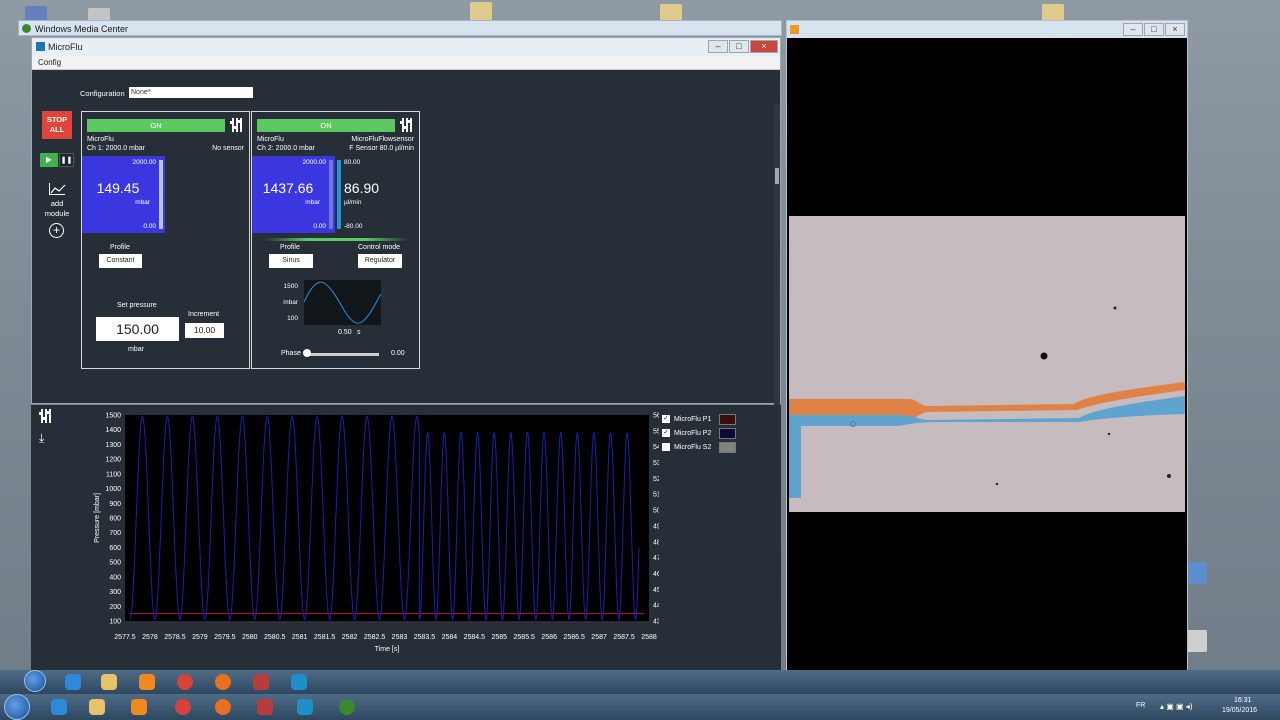  I want to click on increment-label: Increment, so click(204, 314).